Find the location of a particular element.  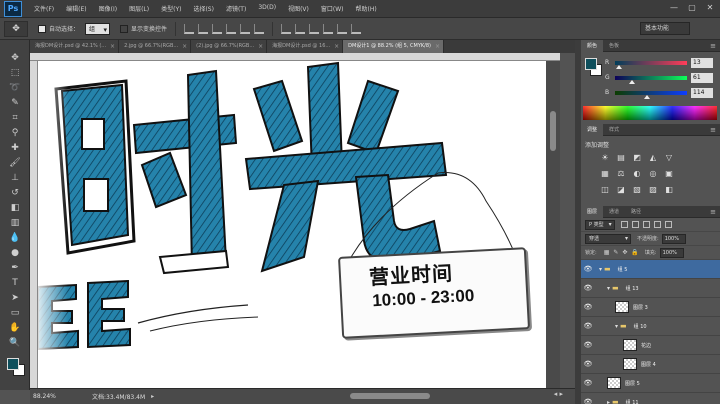

menu-item: 3D(D) is located at coordinates (267, 8).